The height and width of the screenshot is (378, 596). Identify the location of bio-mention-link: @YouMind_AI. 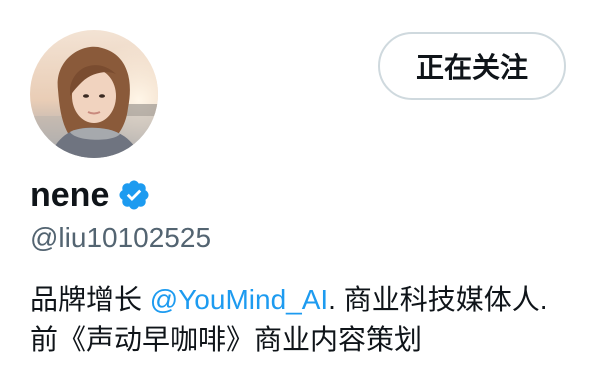
(239, 299).